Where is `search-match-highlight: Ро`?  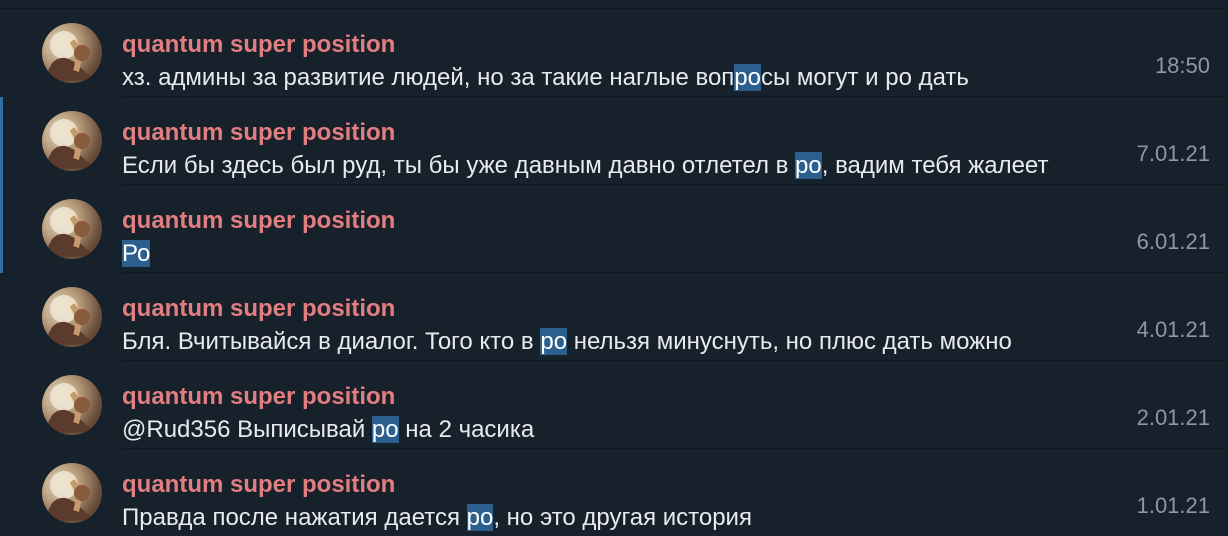 search-match-highlight: Ро is located at coordinates (136, 253).